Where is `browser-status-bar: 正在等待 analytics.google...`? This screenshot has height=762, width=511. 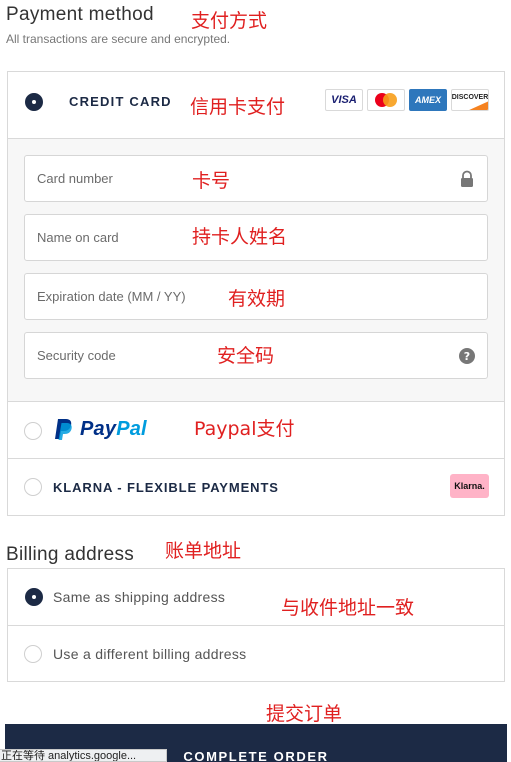
browser-status-bar: 正在等待 analytics.google... is located at coordinates (83, 755).